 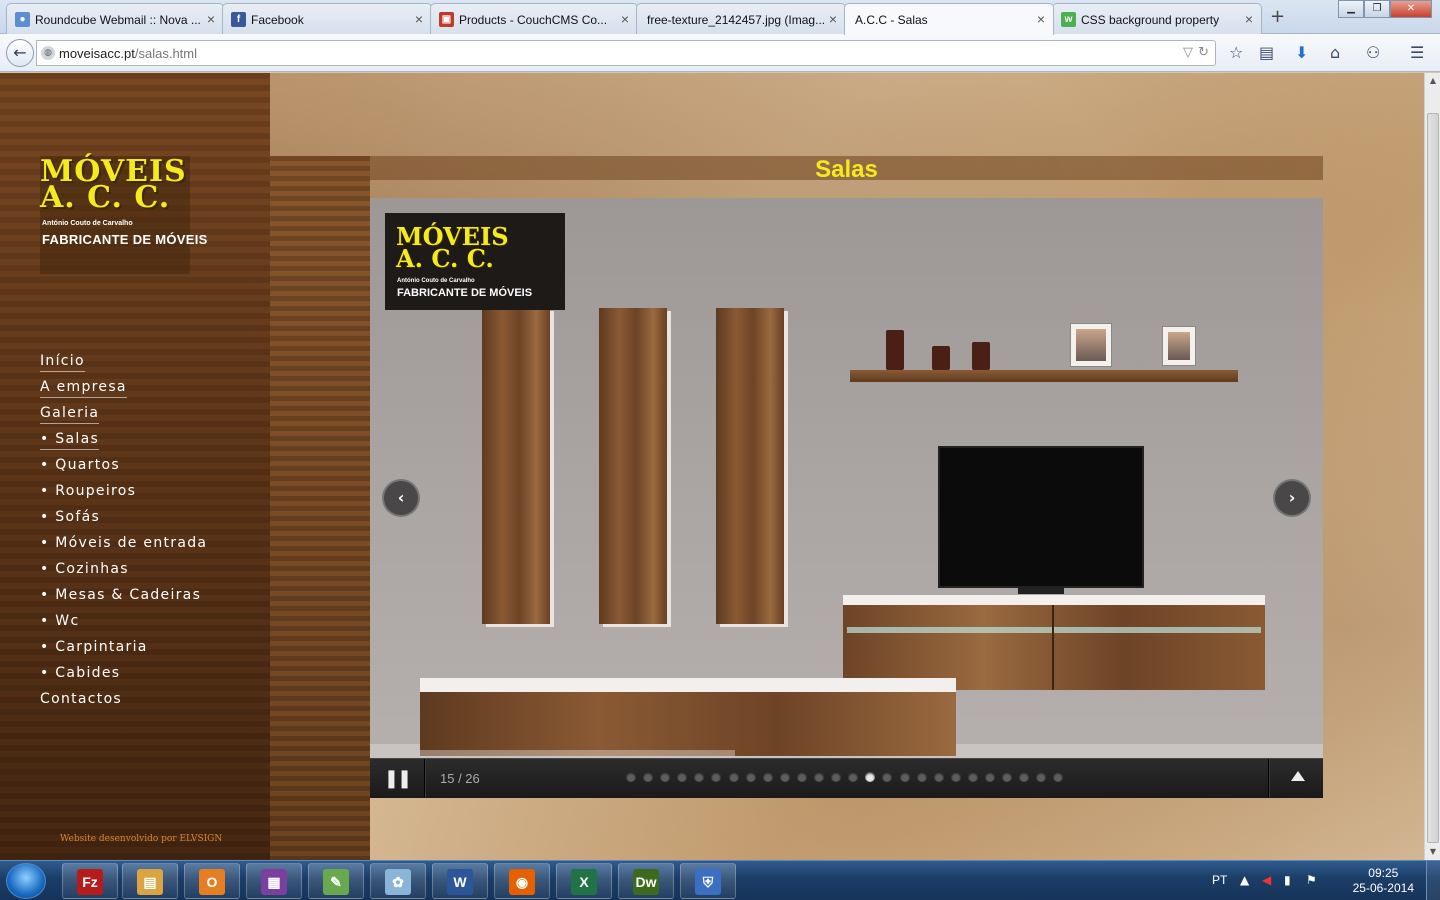 I want to click on menu-item-cozinhas: • Cozinhas, so click(x=123, y=574).